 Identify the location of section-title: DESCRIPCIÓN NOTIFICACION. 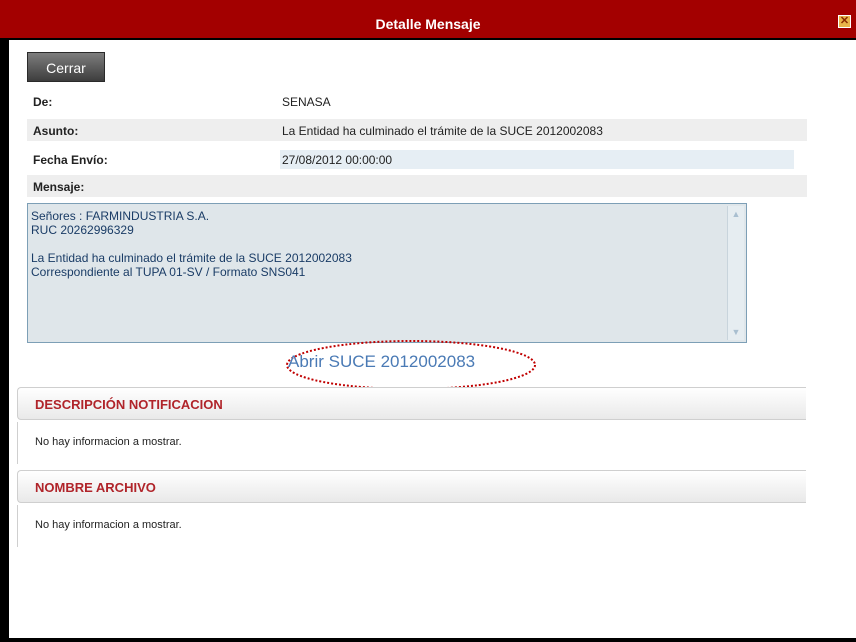
(129, 404).